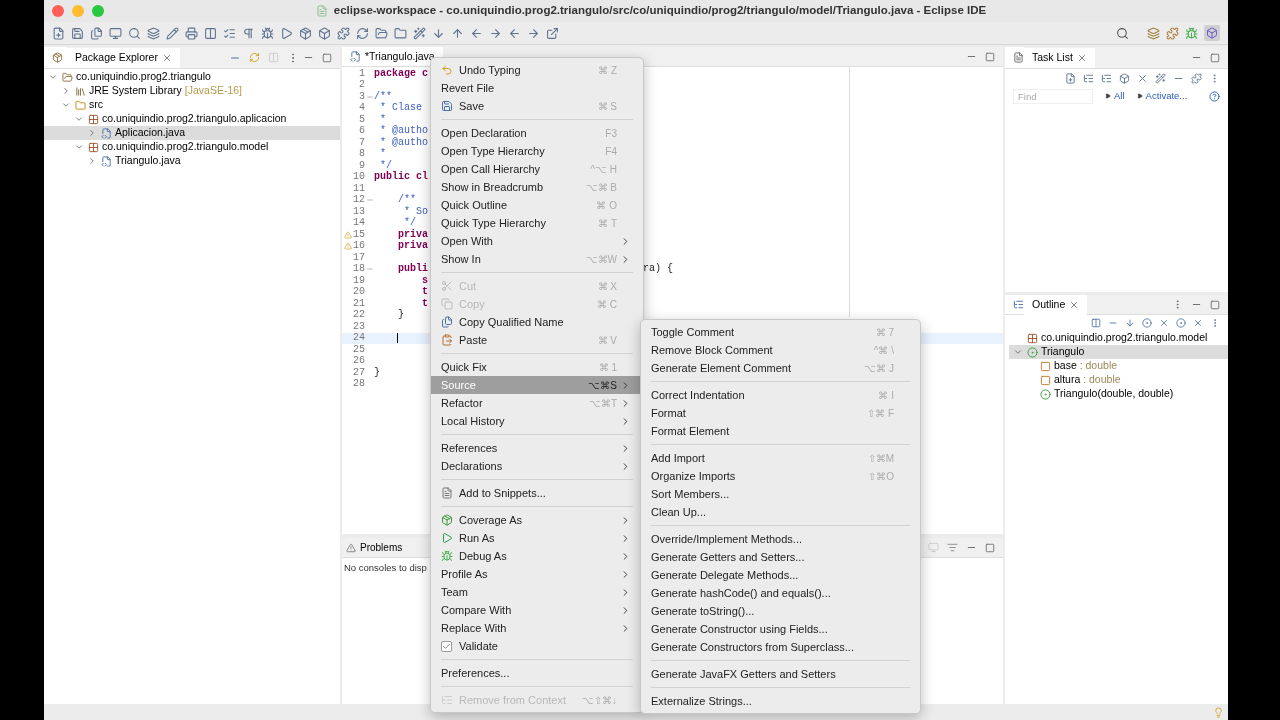 Image resolution: width=1280 pixels, height=720 pixels. What do you see at coordinates (172, 33) in the screenshot?
I see `pencil-icon` at bounding box center [172, 33].